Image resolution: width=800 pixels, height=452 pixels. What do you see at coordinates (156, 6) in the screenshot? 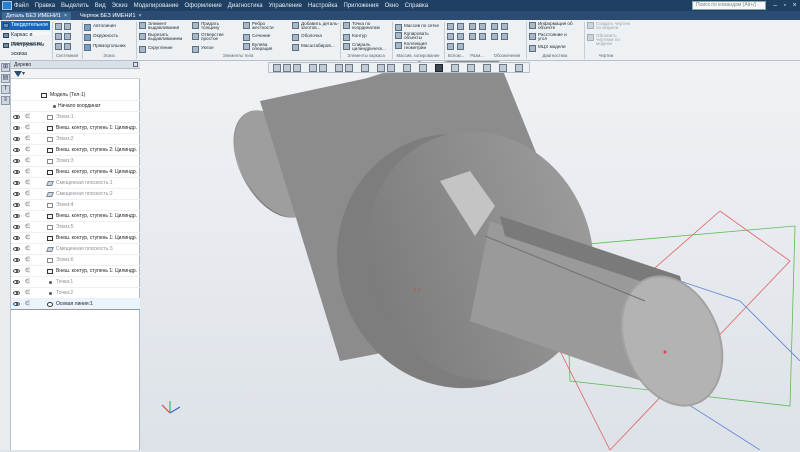
I see `menu-modeling: Моделирование` at bounding box center [156, 6].